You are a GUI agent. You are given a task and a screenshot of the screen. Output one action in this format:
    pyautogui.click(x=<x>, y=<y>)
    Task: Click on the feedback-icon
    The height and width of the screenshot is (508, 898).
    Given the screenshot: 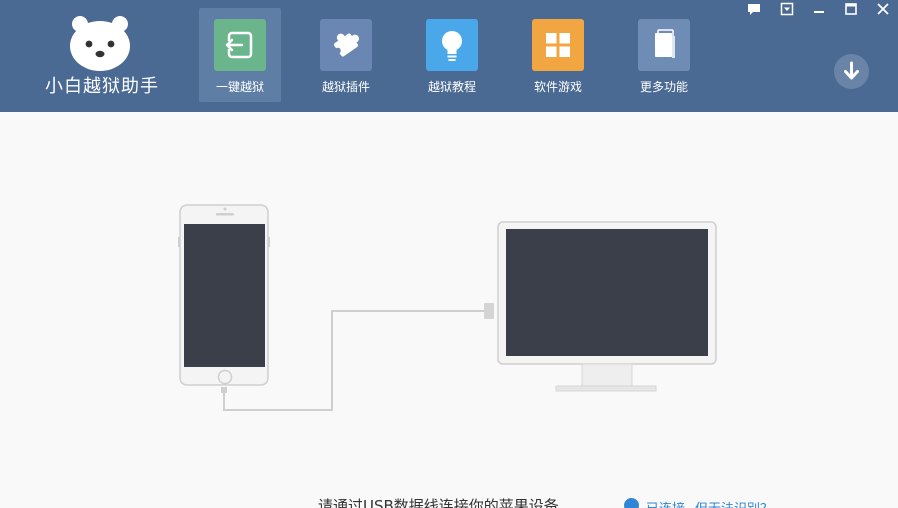 What is the action you would take?
    pyautogui.click(x=754, y=9)
    